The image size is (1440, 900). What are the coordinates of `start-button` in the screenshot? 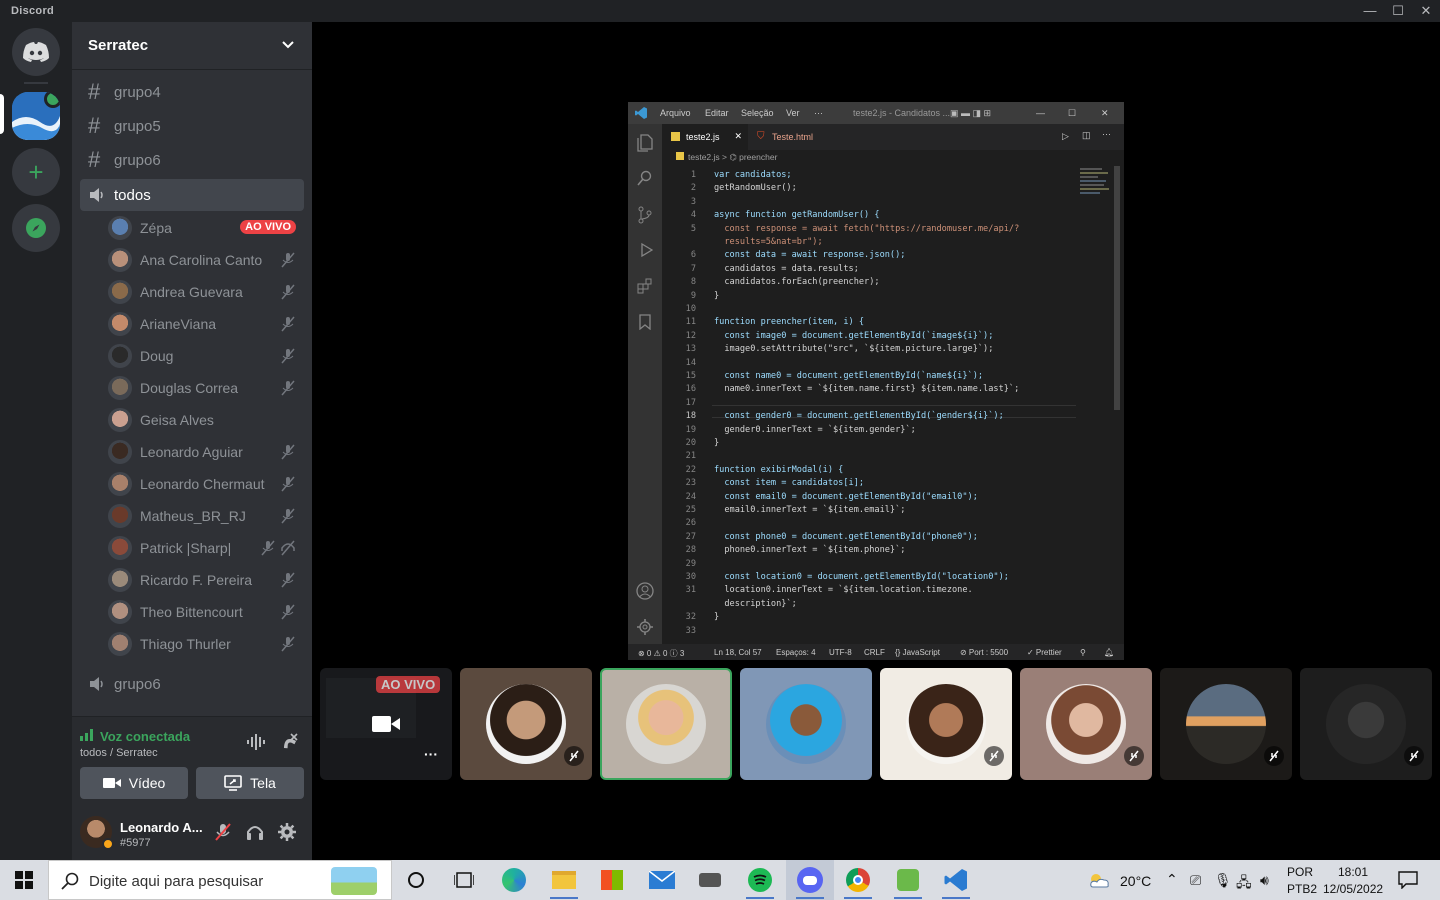 It's located at (24, 880).